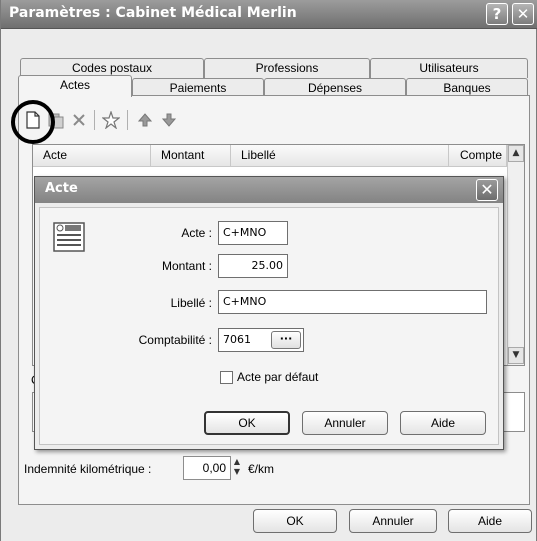  What do you see at coordinates (88, 469) in the screenshot?
I see `km-label: Indemnité kilométrique :` at bounding box center [88, 469].